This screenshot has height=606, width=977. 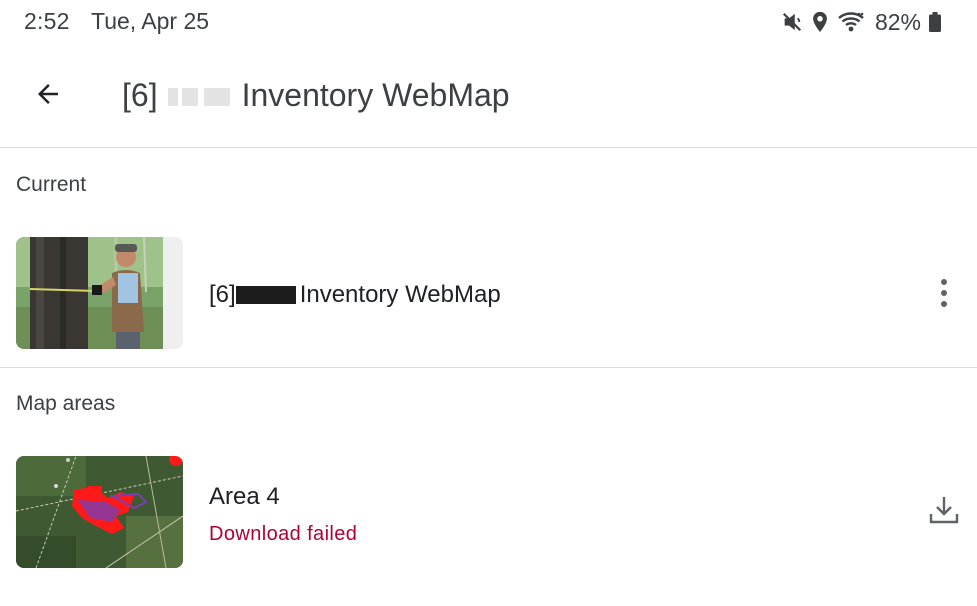 What do you see at coordinates (66, 403) in the screenshot?
I see `section-label-map-areas: Map areas` at bounding box center [66, 403].